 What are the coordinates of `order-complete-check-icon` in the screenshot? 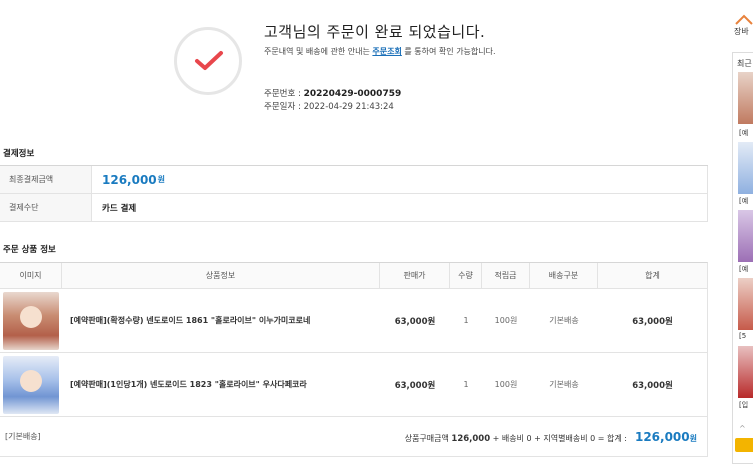 It's located at (208, 61).